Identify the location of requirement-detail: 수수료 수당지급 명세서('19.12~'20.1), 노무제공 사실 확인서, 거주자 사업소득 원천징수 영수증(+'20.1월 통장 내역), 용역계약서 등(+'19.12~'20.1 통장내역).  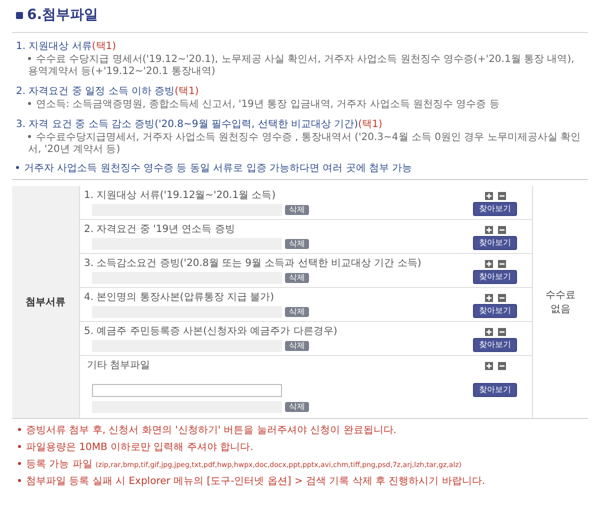
(301, 66).